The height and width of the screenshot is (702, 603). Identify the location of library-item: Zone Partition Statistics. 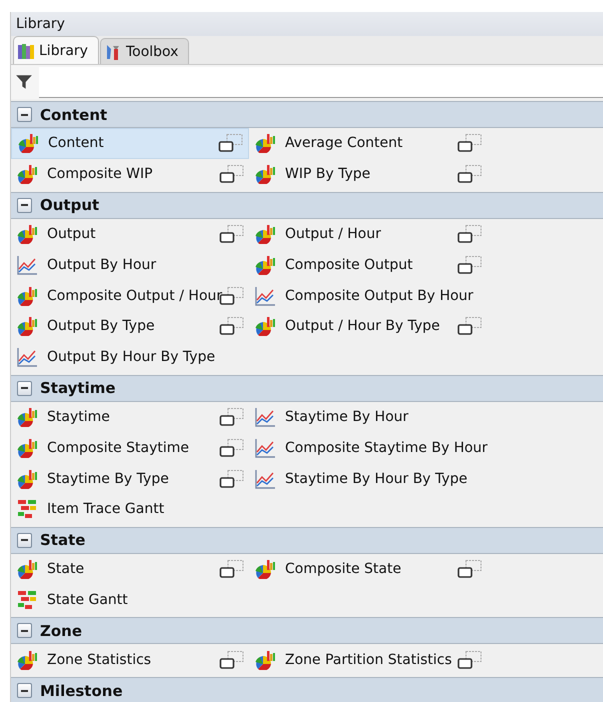
(368, 660).